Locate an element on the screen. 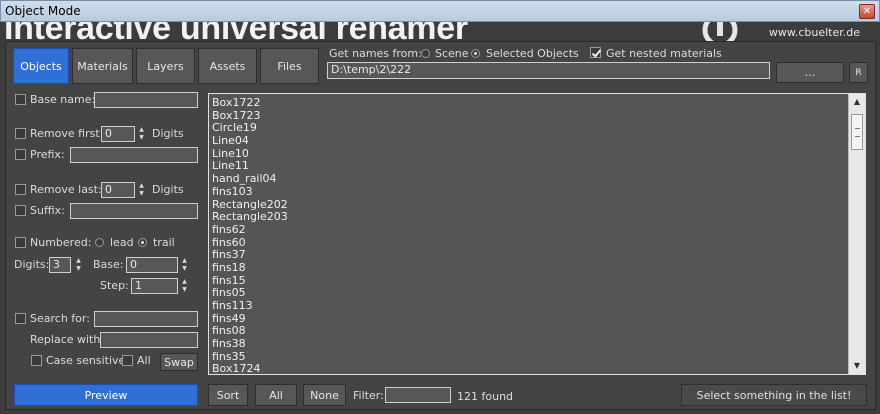 Image resolution: width=880 pixels, height=414 pixels. title-bar: Object Mode ✕ is located at coordinates (440, 11).